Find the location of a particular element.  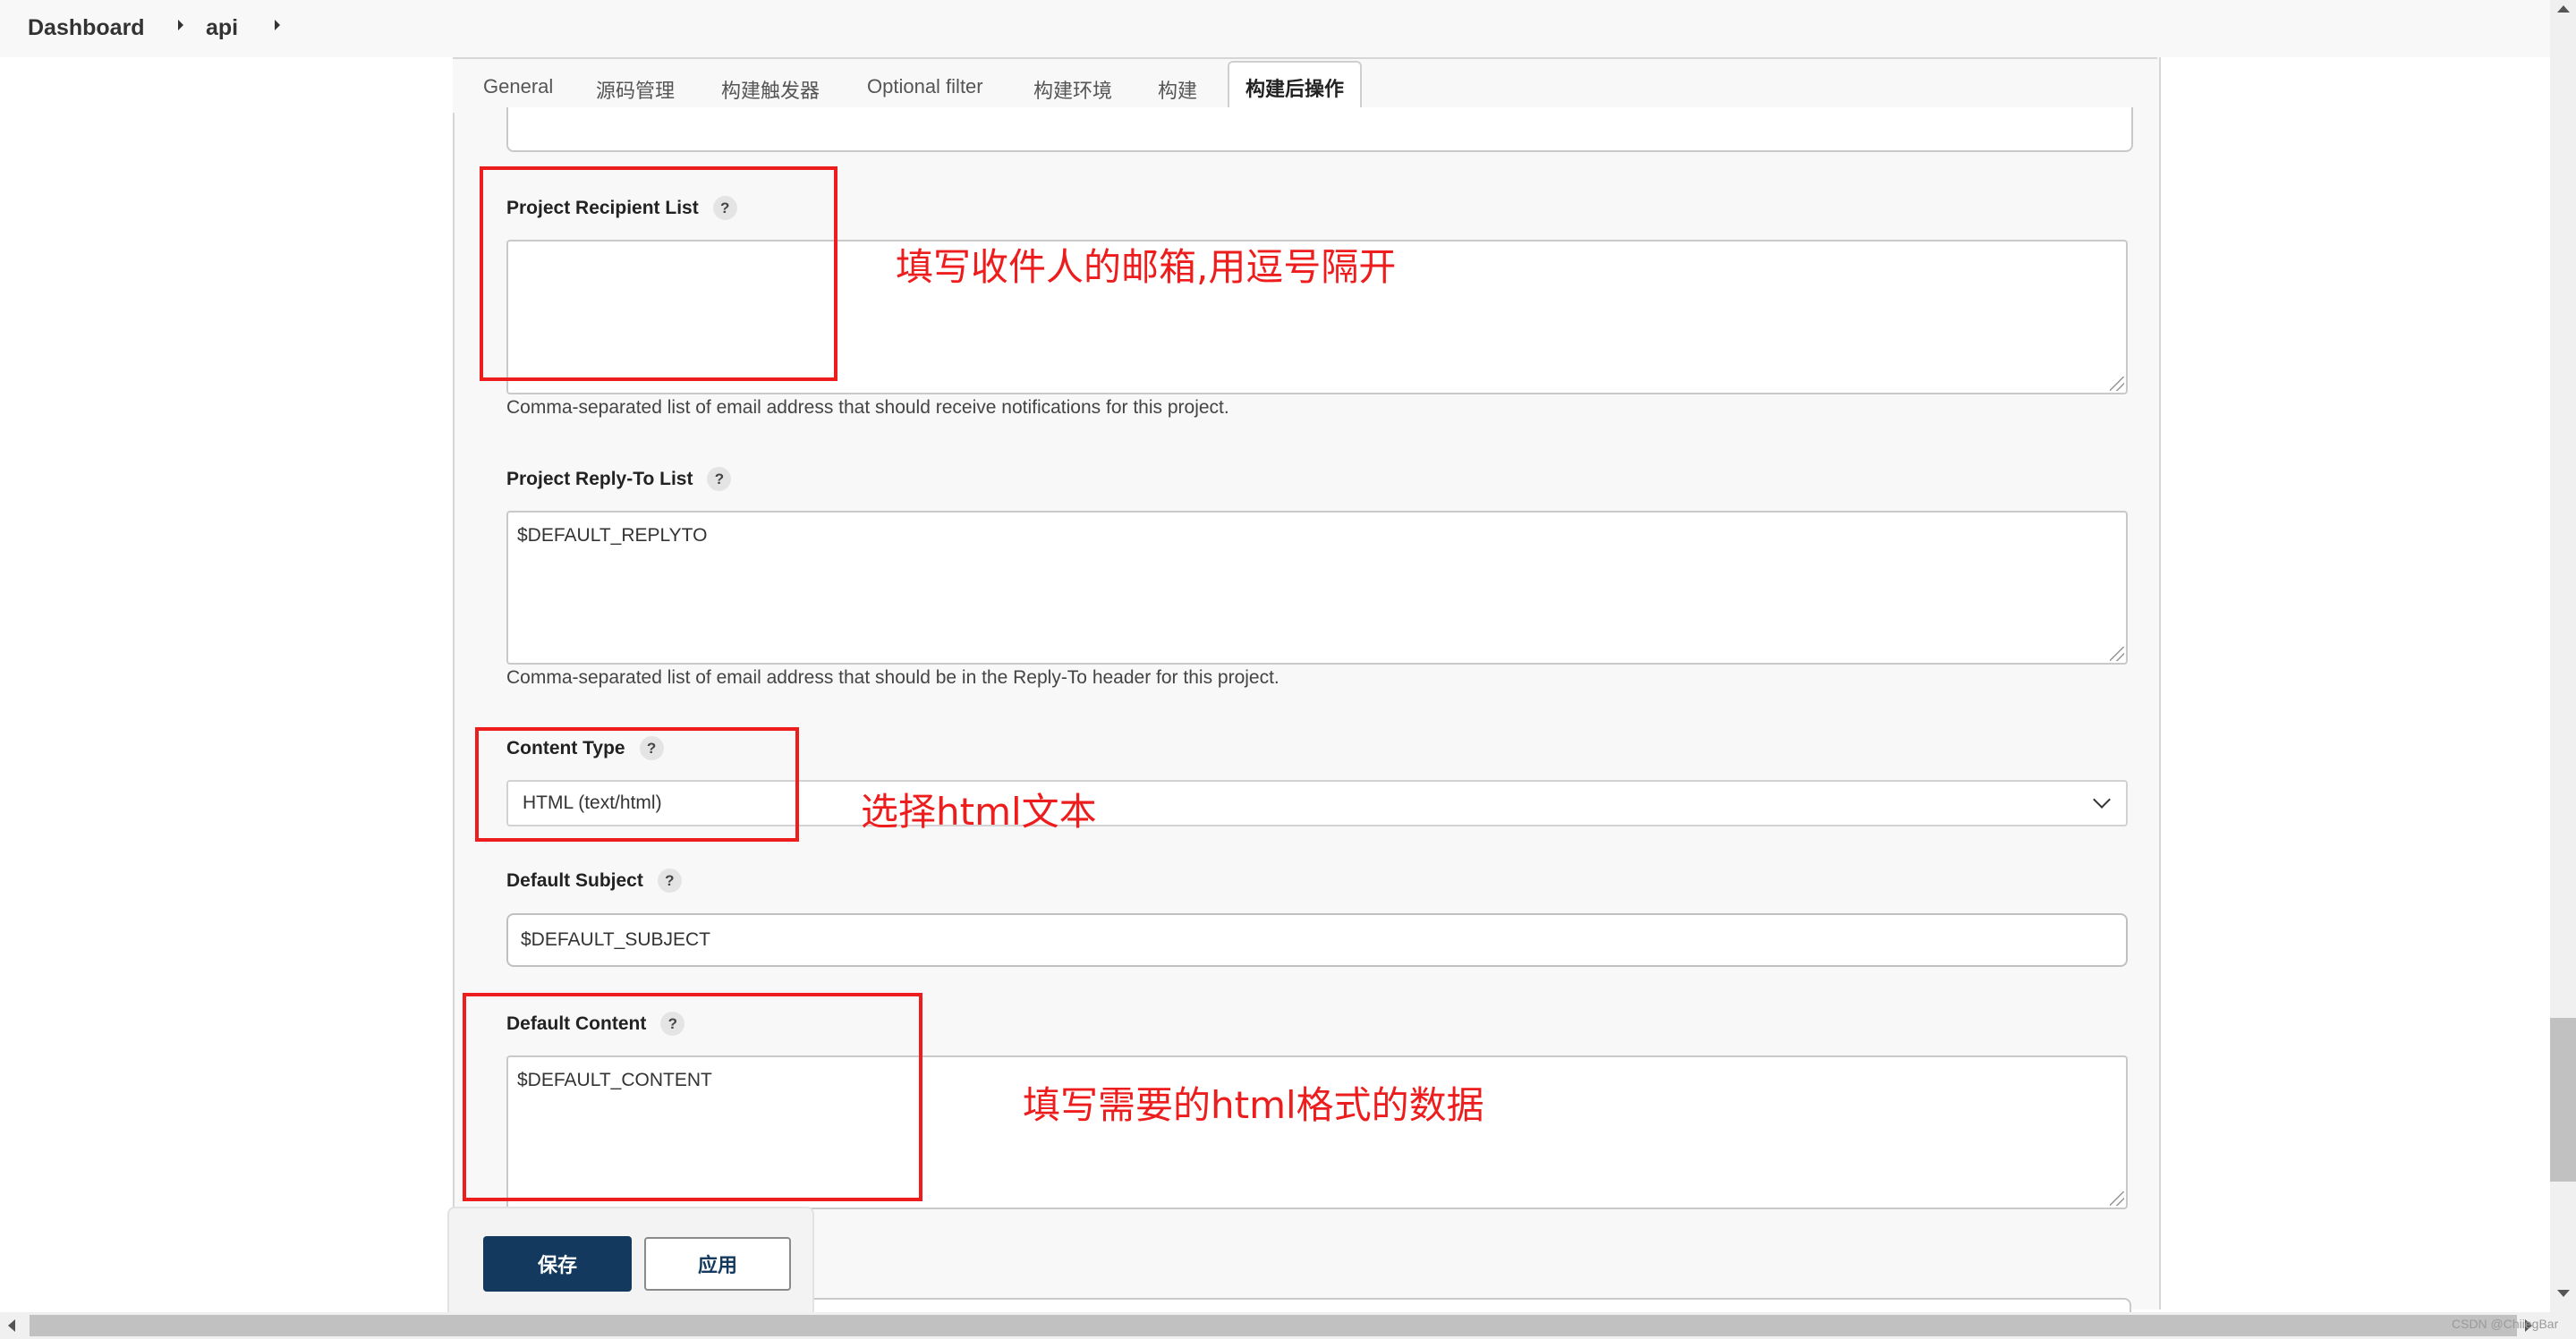

tab-build-environment: 构建环境 is located at coordinates (1072, 89).